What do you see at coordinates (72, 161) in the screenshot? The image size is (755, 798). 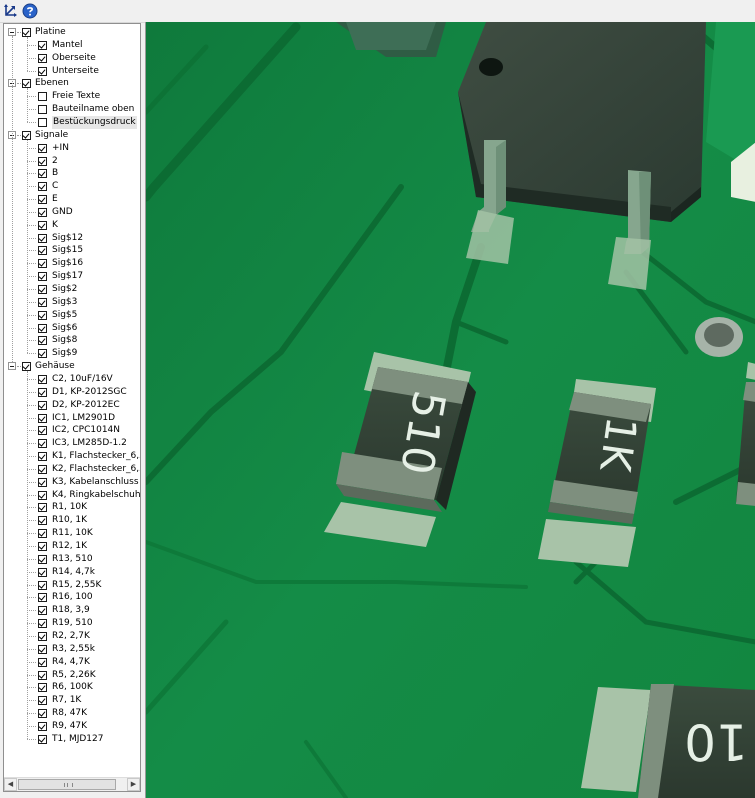 I see `tree-item: 2` at bounding box center [72, 161].